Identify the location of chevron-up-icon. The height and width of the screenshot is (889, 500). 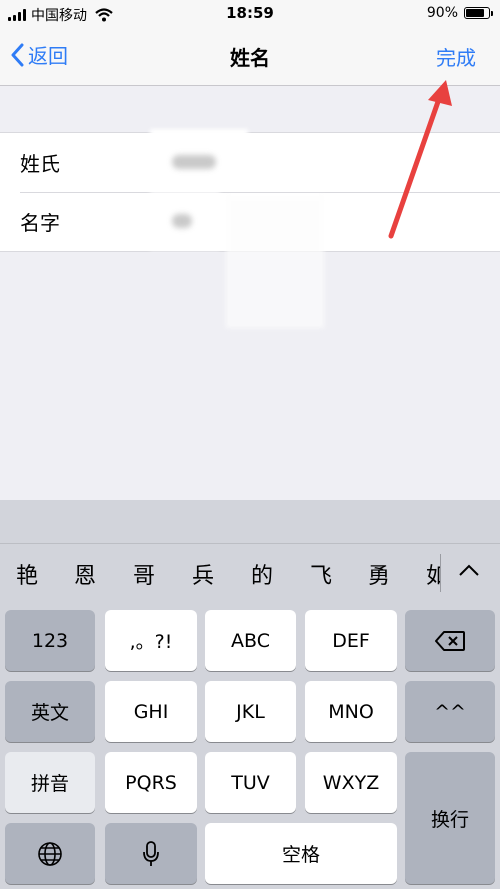
(469, 571).